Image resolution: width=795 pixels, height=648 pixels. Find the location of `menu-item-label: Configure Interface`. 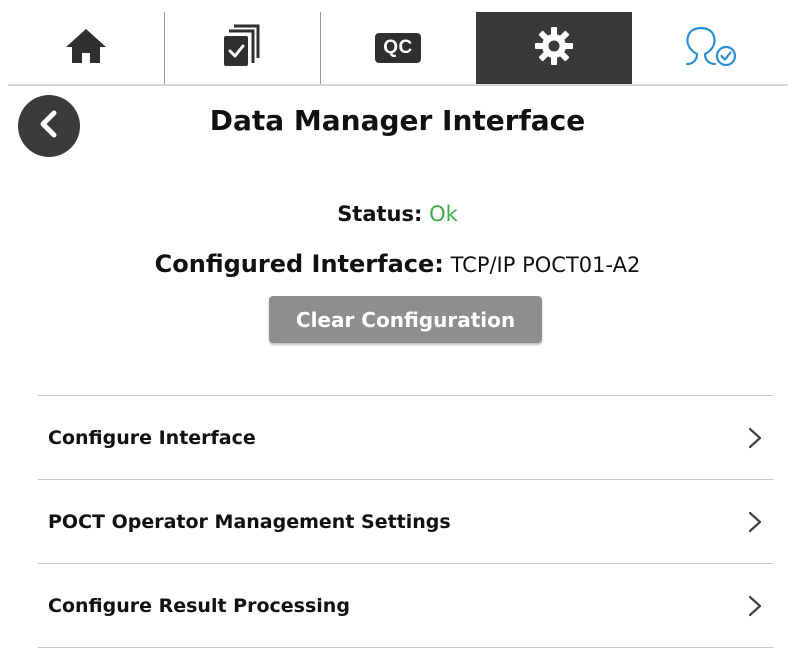

menu-item-label: Configure Interface is located at coordinates (152, 437).